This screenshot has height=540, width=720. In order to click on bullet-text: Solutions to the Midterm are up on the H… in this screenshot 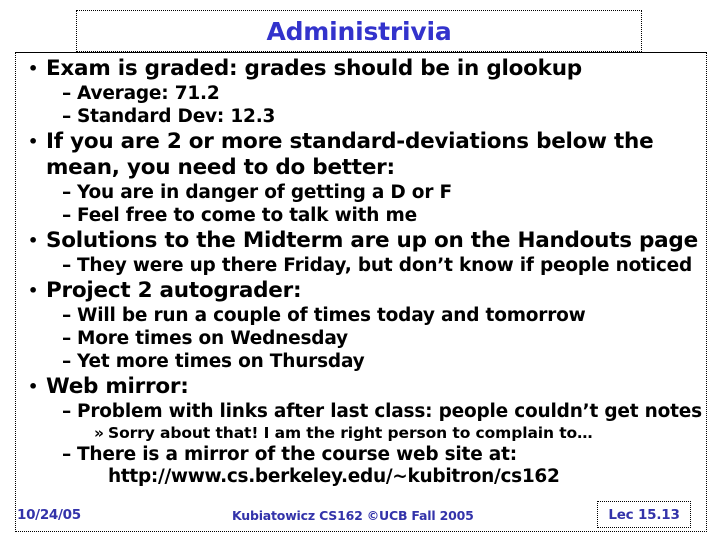, I will do `click(372, 240)`.